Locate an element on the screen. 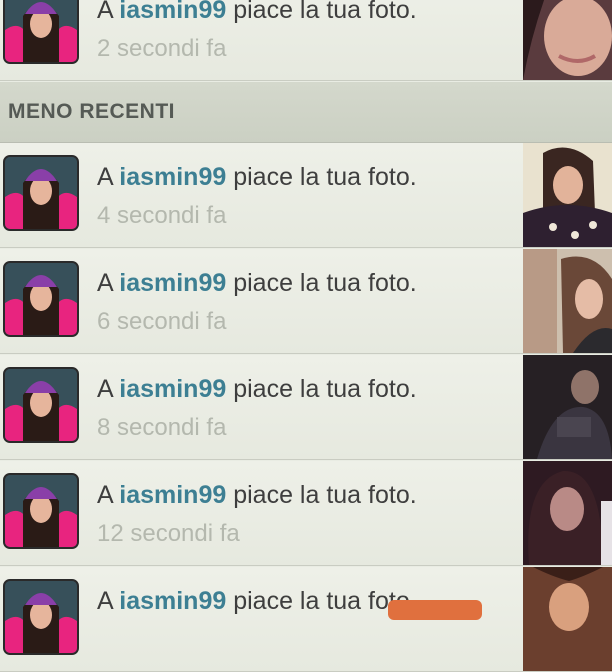  timestamp: 6 secondi fa is located at coordinates (162, 321).